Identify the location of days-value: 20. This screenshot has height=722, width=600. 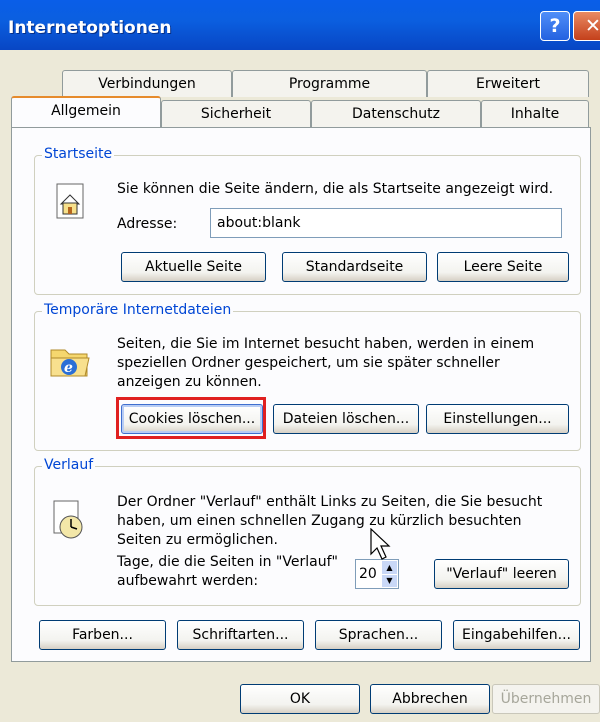
(368, 574).